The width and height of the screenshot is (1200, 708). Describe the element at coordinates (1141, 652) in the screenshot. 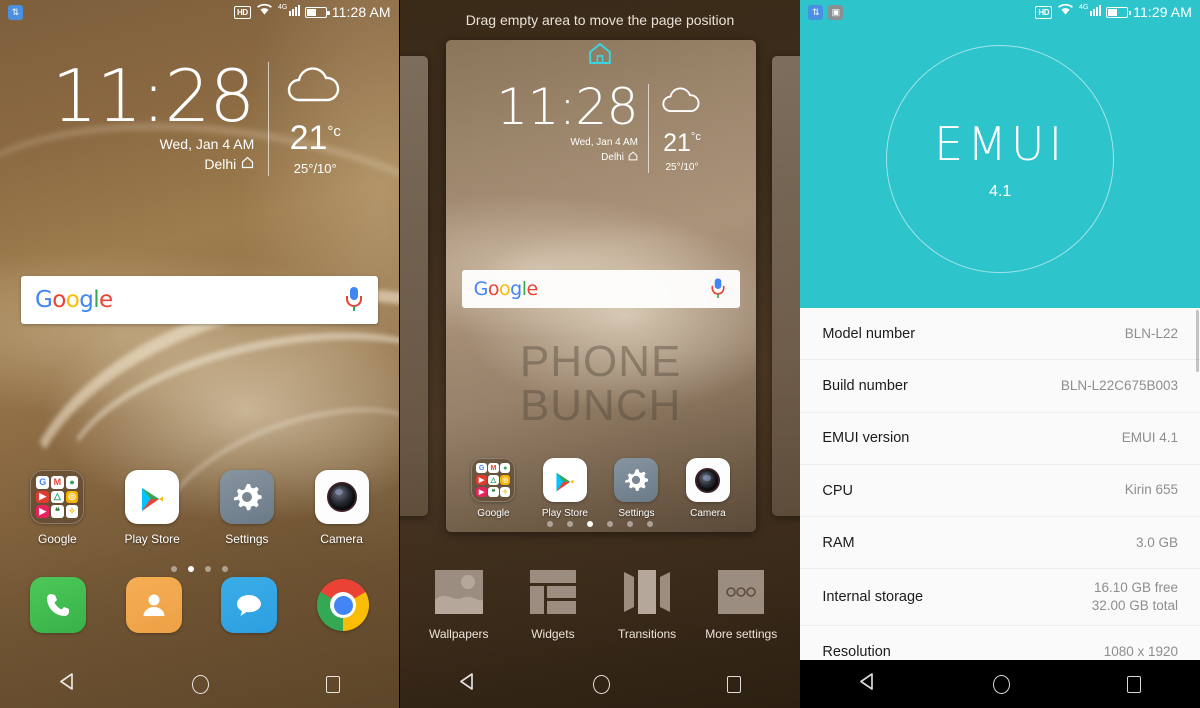

I see `row-value: 1080 x 1920` at that location.